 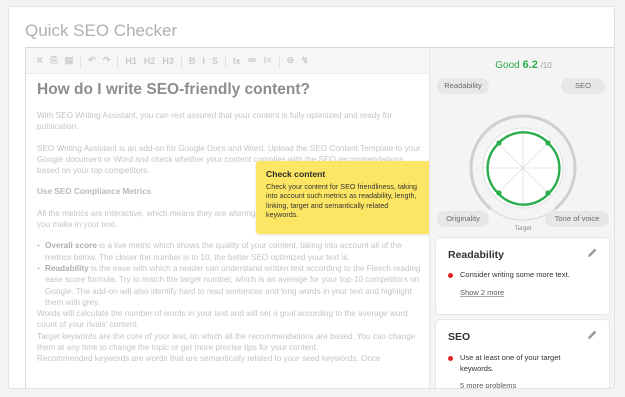 I want to click on tooltip-title: Check content, so click(x=296, y=174).